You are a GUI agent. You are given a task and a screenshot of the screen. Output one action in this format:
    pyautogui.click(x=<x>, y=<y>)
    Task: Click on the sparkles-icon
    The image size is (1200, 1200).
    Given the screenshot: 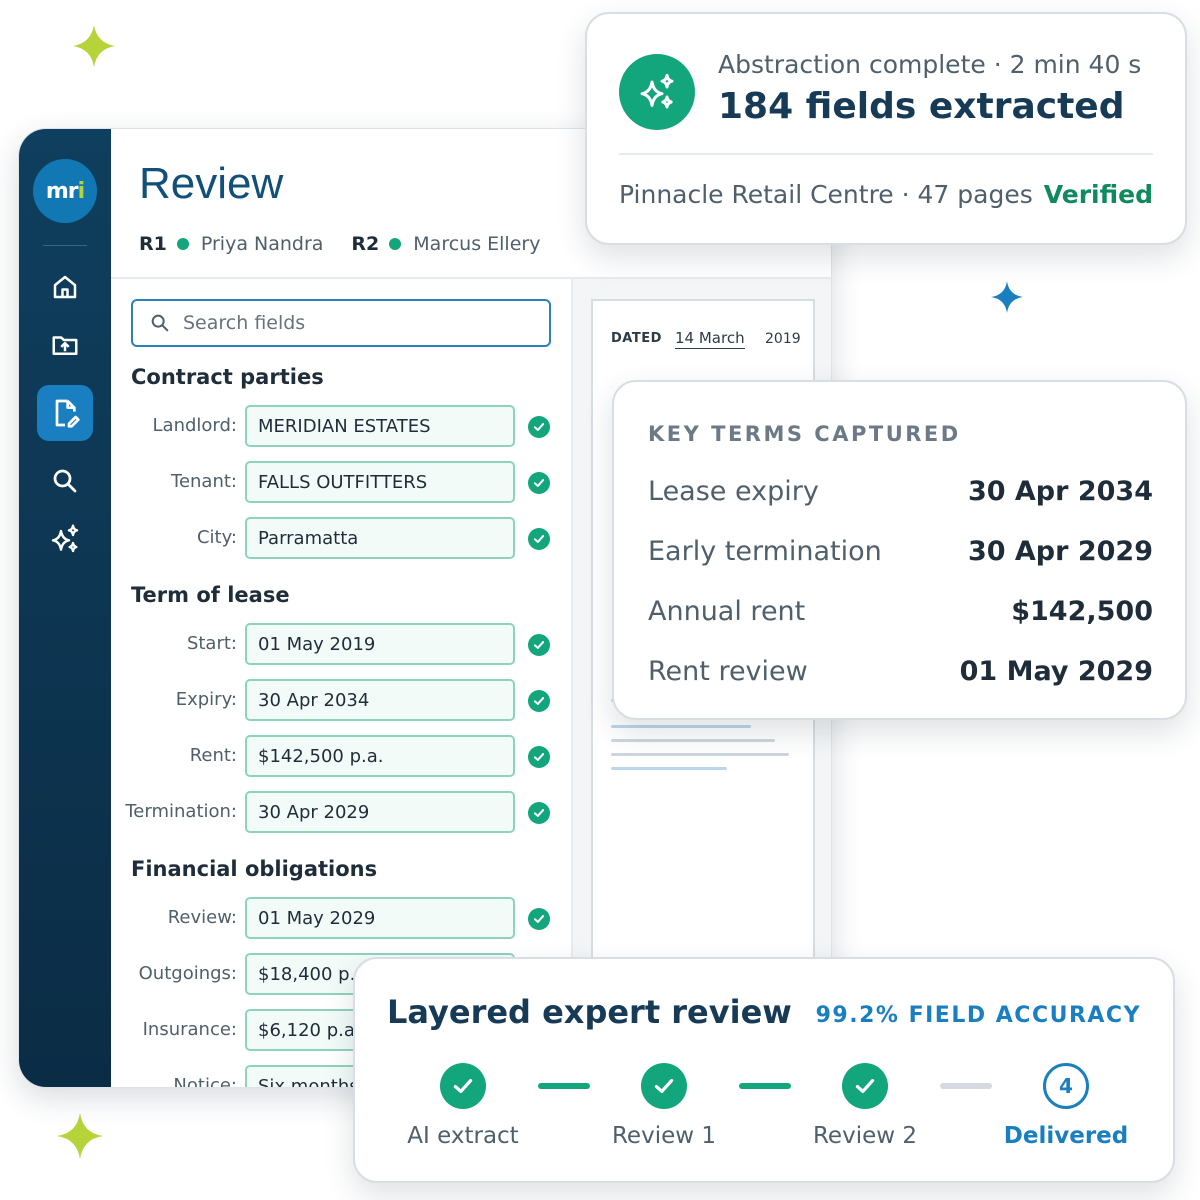 What is the action you would take?
    pyautogui.click(x=65, y=538)
    